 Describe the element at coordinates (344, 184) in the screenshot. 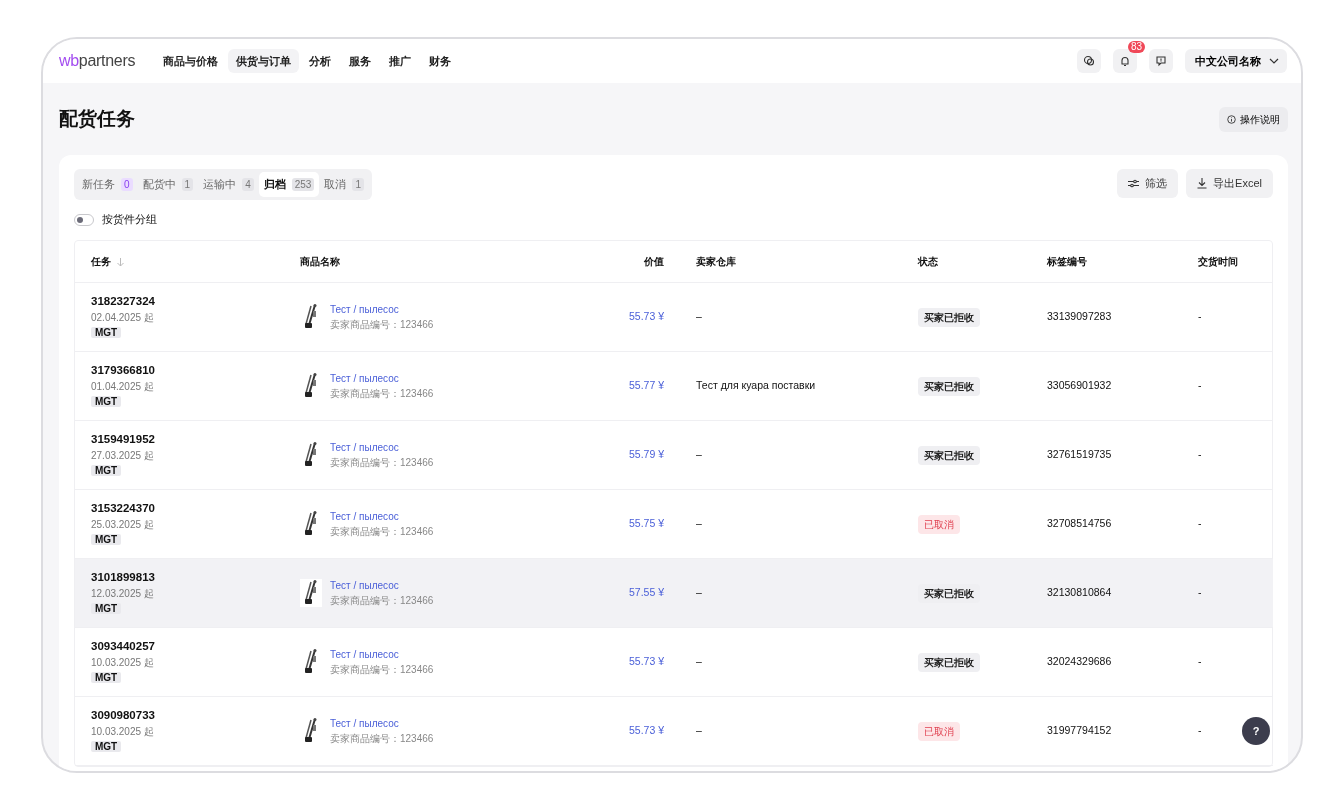

I see `tab: 取消 1` at that location.